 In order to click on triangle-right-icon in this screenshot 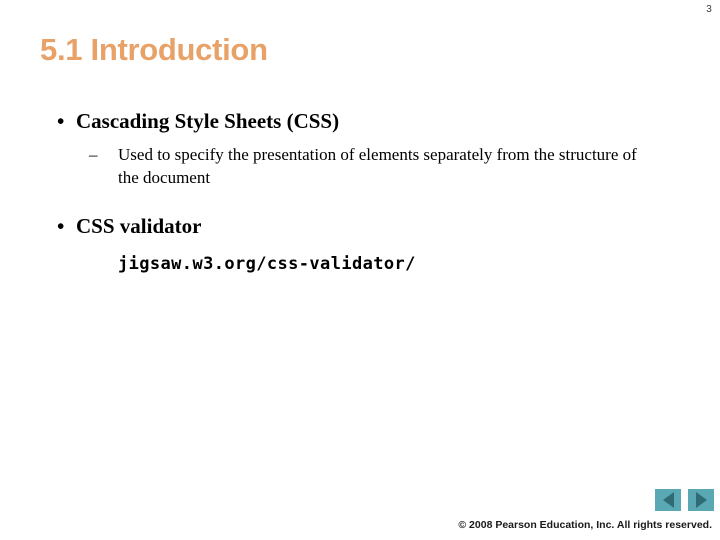, I will do `click(701, 500)`.